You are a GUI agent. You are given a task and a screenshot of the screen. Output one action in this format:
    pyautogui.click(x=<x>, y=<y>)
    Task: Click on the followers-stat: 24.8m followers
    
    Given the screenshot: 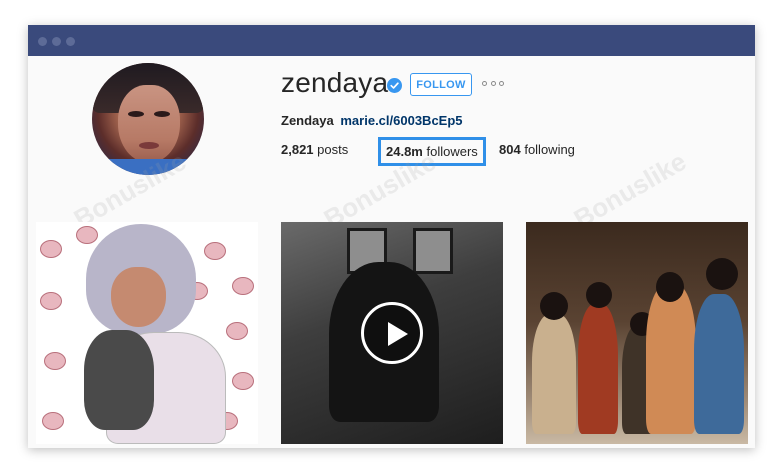 What is the action you would take?
    pyautogui.click(x=432, y=151)
    